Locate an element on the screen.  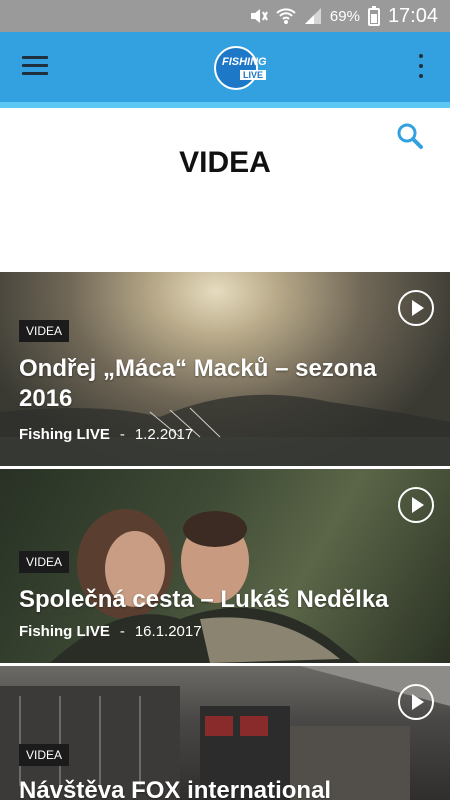
page-title: VIDEA is located at coordinates (225, 162).